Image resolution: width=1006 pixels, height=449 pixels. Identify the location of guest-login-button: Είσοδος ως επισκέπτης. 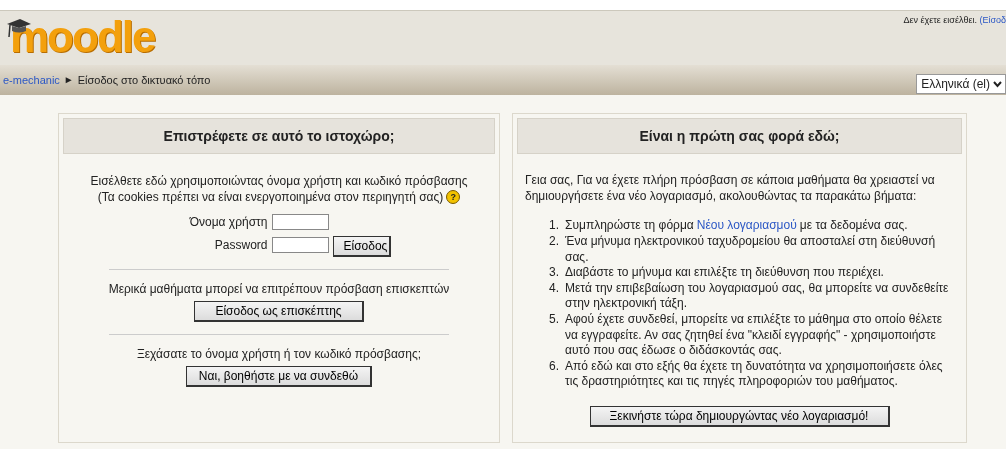
(279, 311).